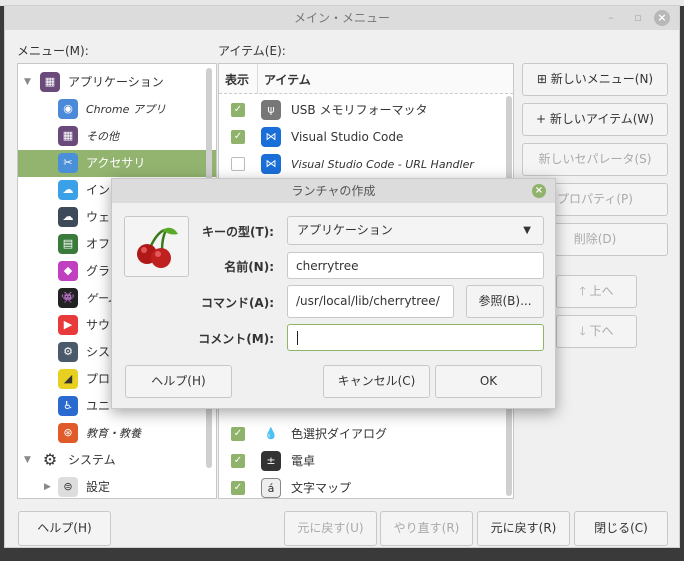 The image size is (684, 561). Describe the element at coordinates (68, 379) in the screenshot. I see `programming-icon: ◢` at that location.